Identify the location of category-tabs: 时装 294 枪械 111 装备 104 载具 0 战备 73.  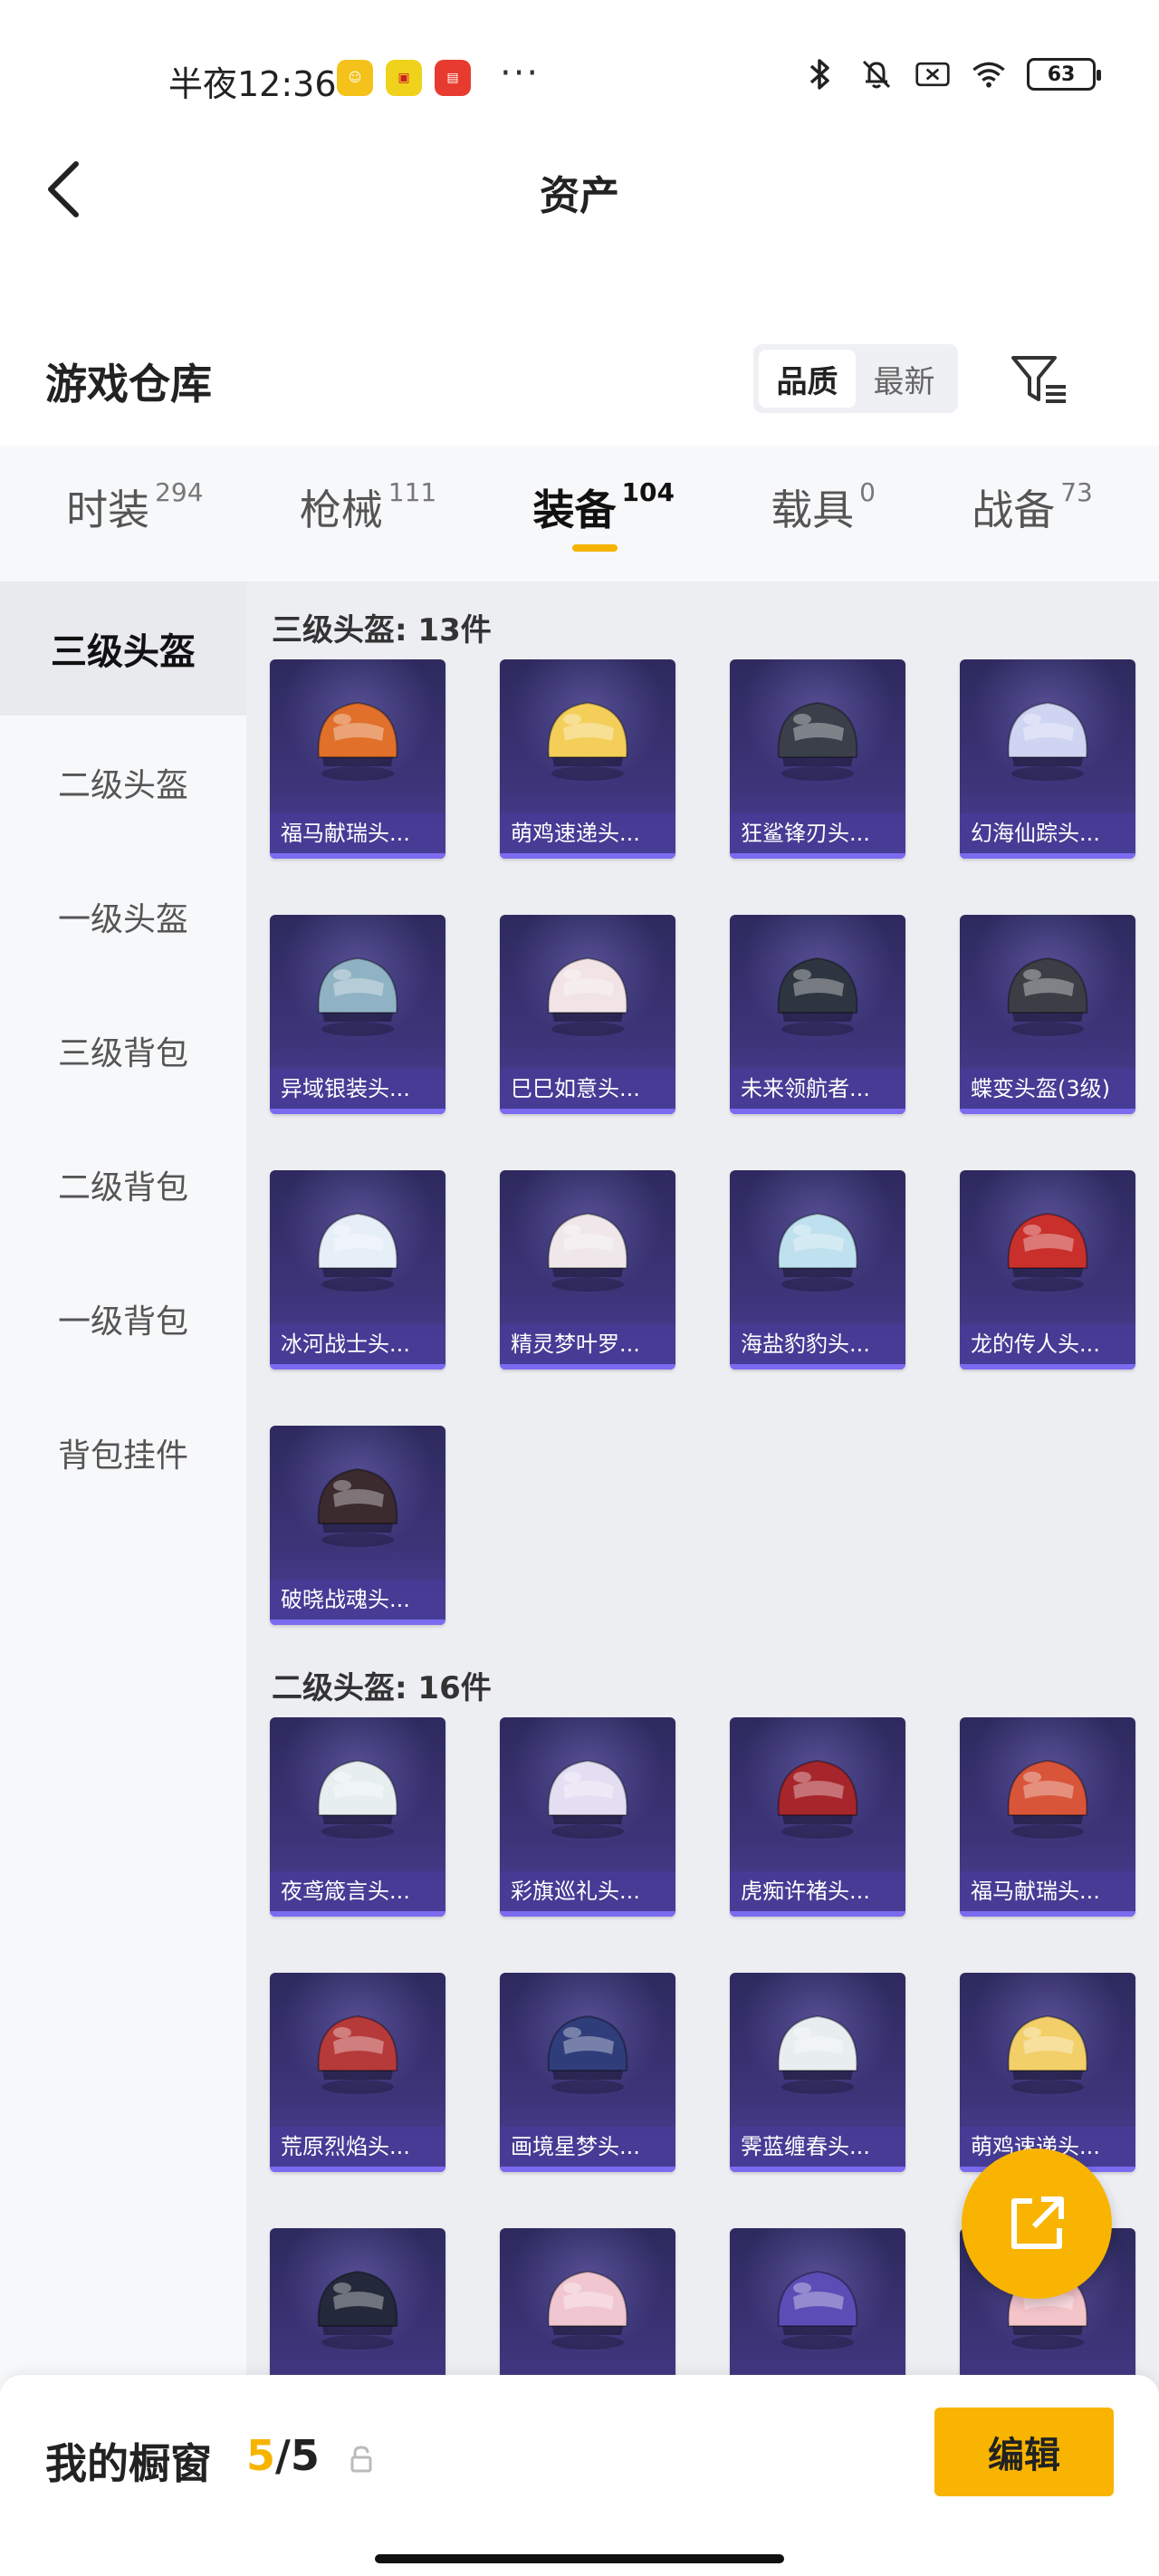
(579, 514).